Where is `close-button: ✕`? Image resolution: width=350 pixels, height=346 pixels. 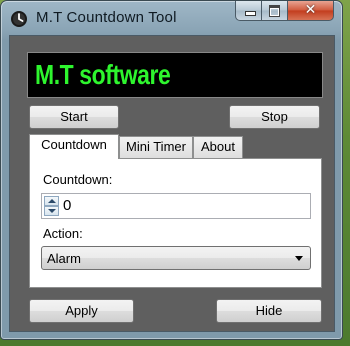 close-button: ✕ is located at coordinates (311, 11).